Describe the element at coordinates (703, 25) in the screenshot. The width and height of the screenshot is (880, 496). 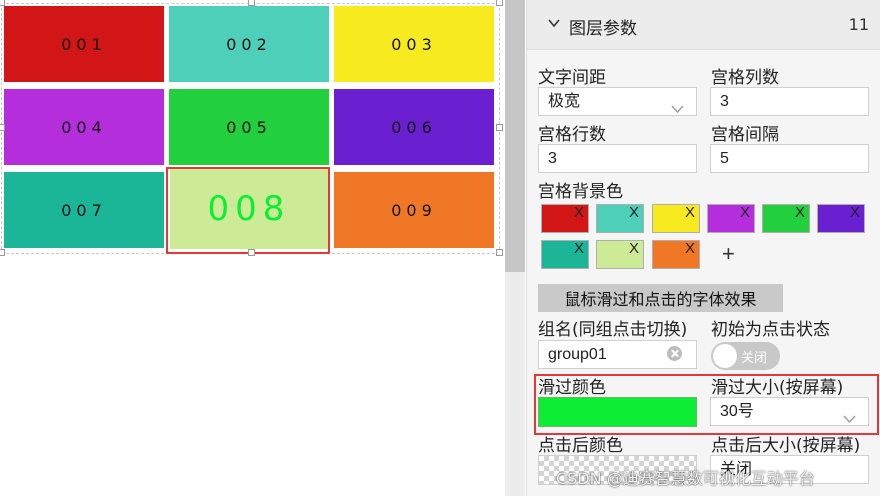
I see `panel-header: 图层参数 11` at that location.